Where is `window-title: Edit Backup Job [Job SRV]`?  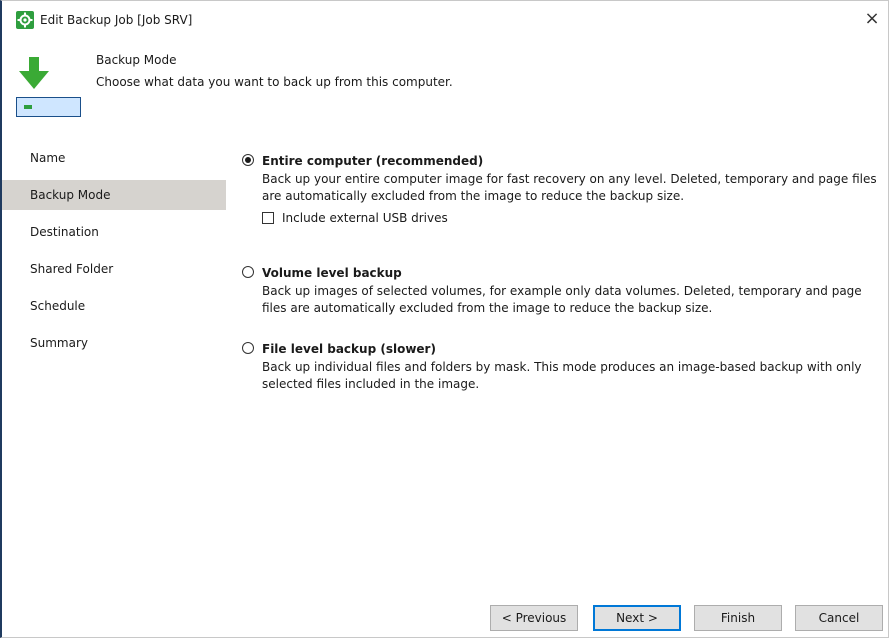
window-title: Edit Backup Job [Job SRV] is located at coordinates (116, 20).